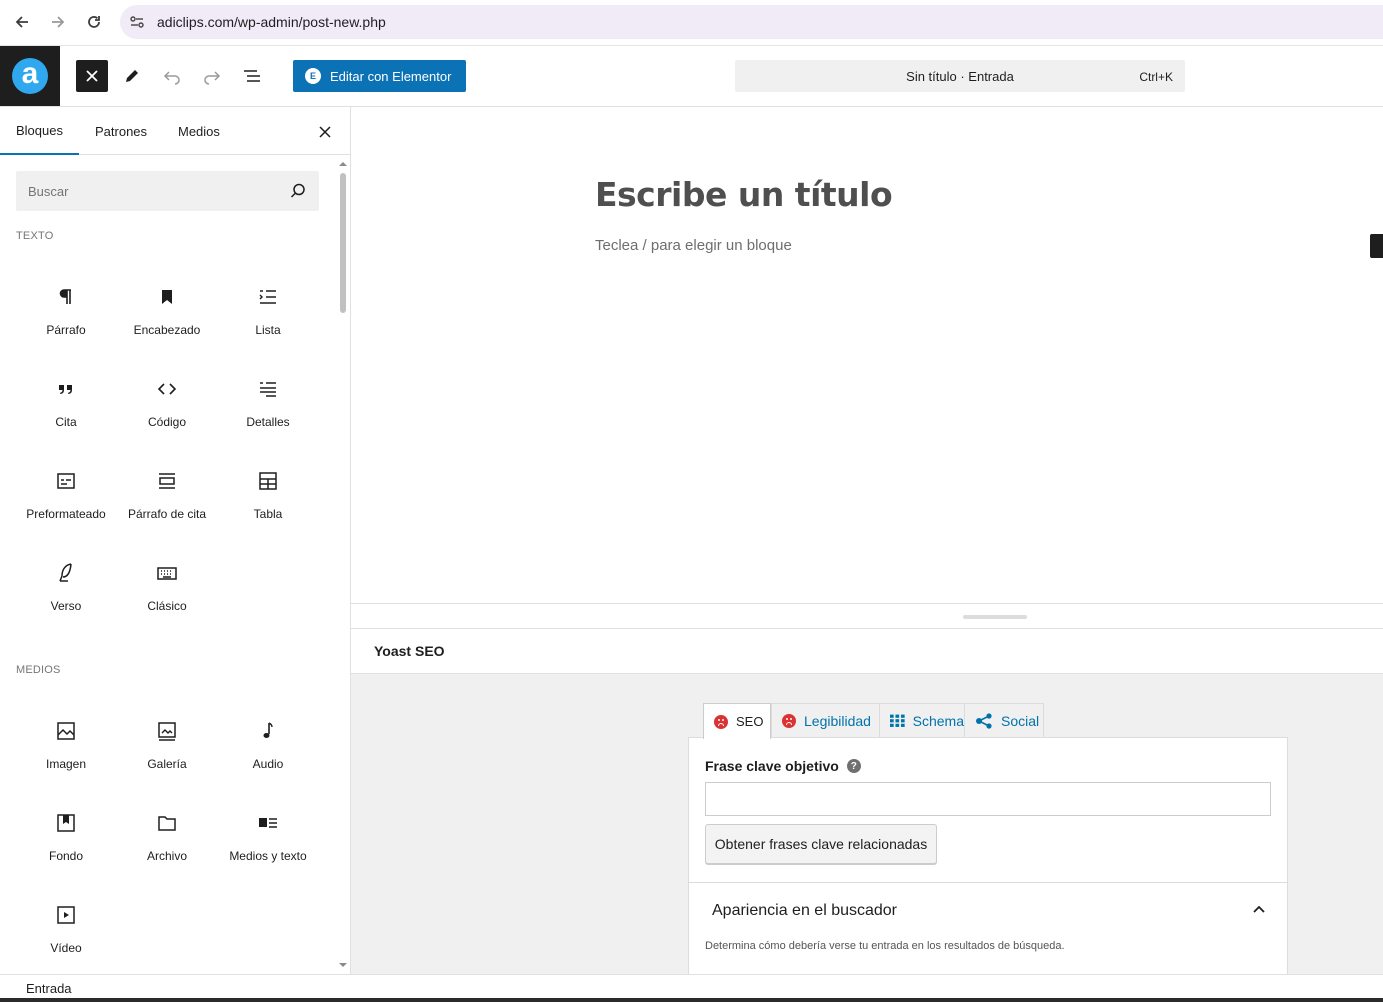 This screenshot has height=1002, width=1383. What do you see at coordinates (772, 766) in the screenshot?
I see `keyphrase-label: Frase clave objetivo` at bounding box center [772, 766].